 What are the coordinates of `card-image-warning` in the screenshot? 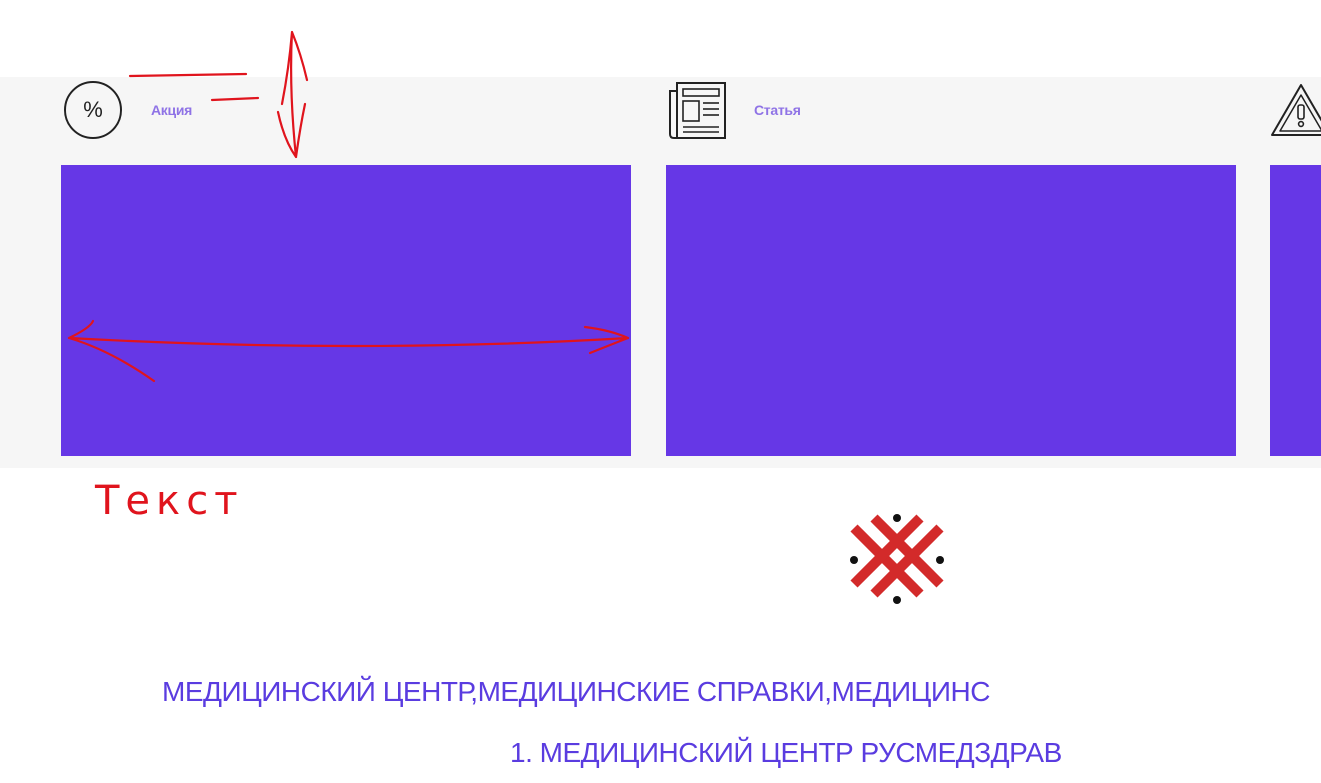 It's located at (1295, 310).